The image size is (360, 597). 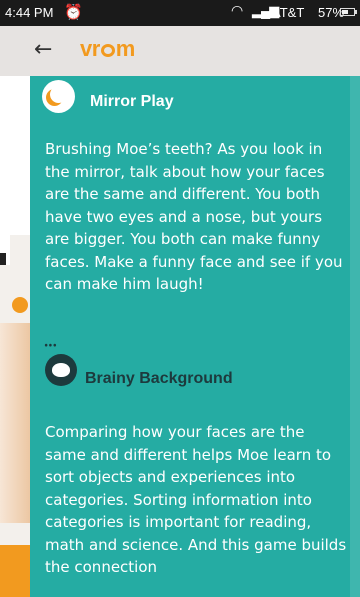 I want to click on logo-text-end: m, so click(x=125, y=48).